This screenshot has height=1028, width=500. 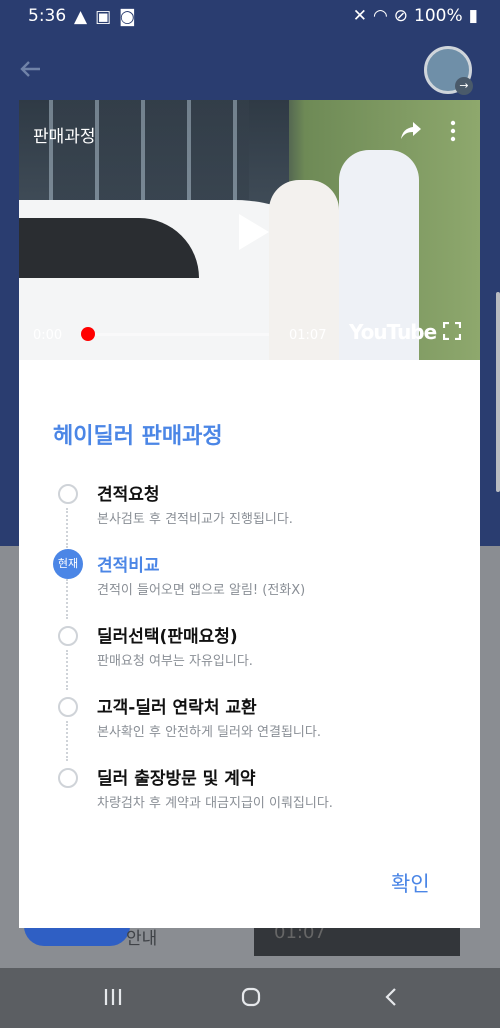 I want to click on avatar: →, so click(x=448, y=70).